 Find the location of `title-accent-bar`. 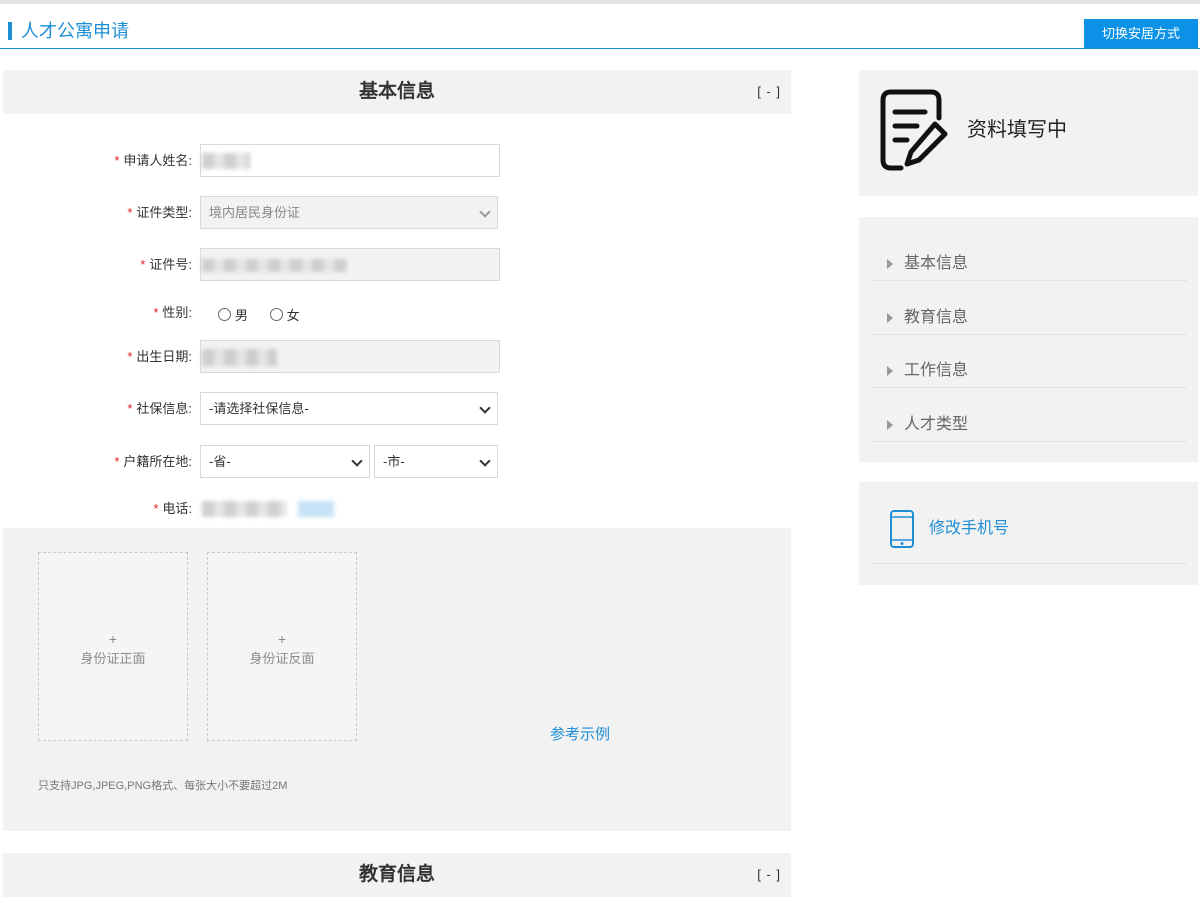

title-accent-bar is located at coordinates (10, 31).